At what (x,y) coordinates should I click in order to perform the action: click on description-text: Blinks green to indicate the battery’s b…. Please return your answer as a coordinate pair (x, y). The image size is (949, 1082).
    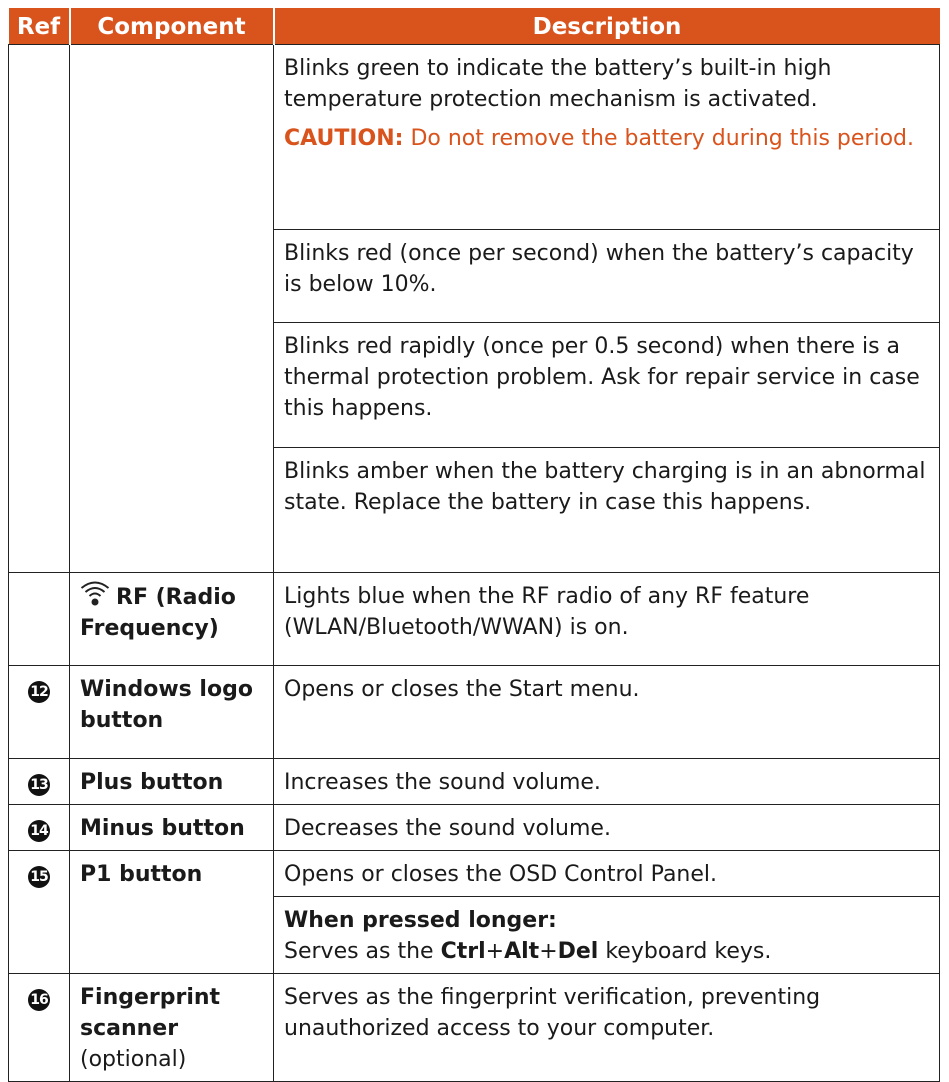
    Looking at the image, I should click on (558, 84).